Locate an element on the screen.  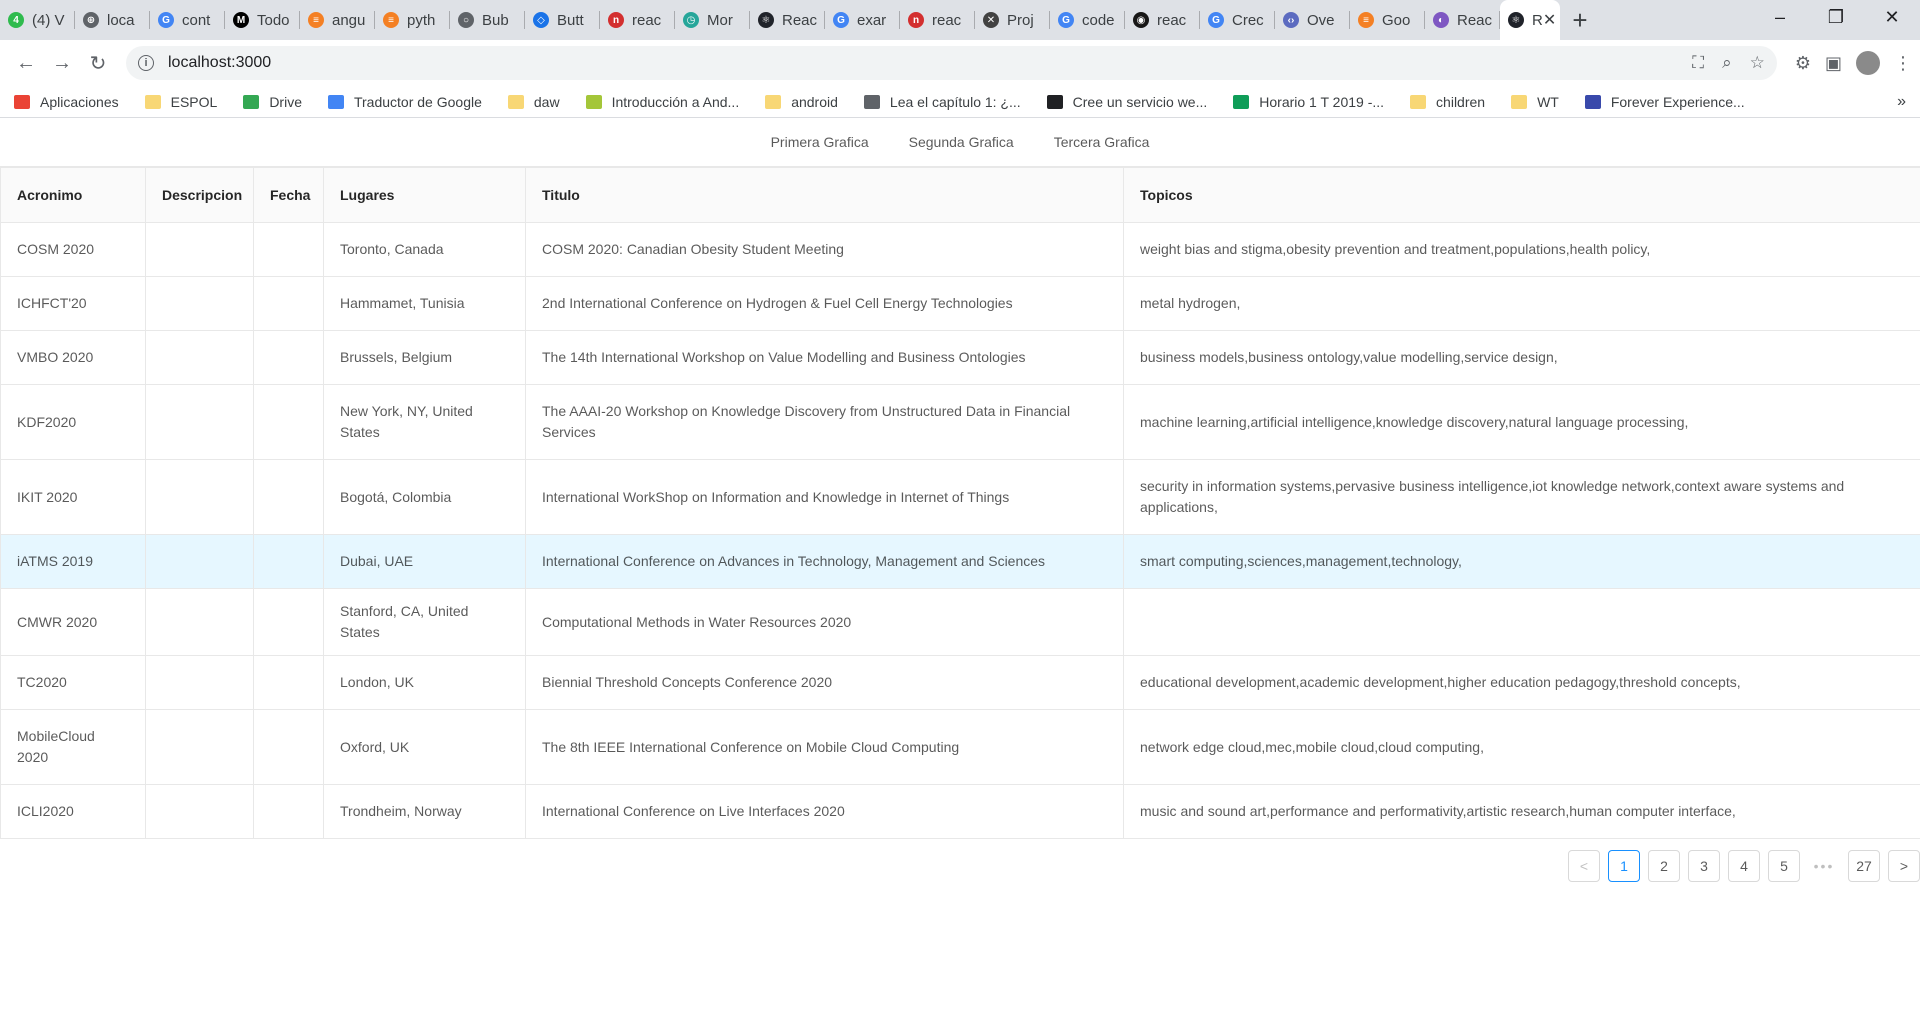
browser-tab: ≡ angu is located at coordinates (337, 20).